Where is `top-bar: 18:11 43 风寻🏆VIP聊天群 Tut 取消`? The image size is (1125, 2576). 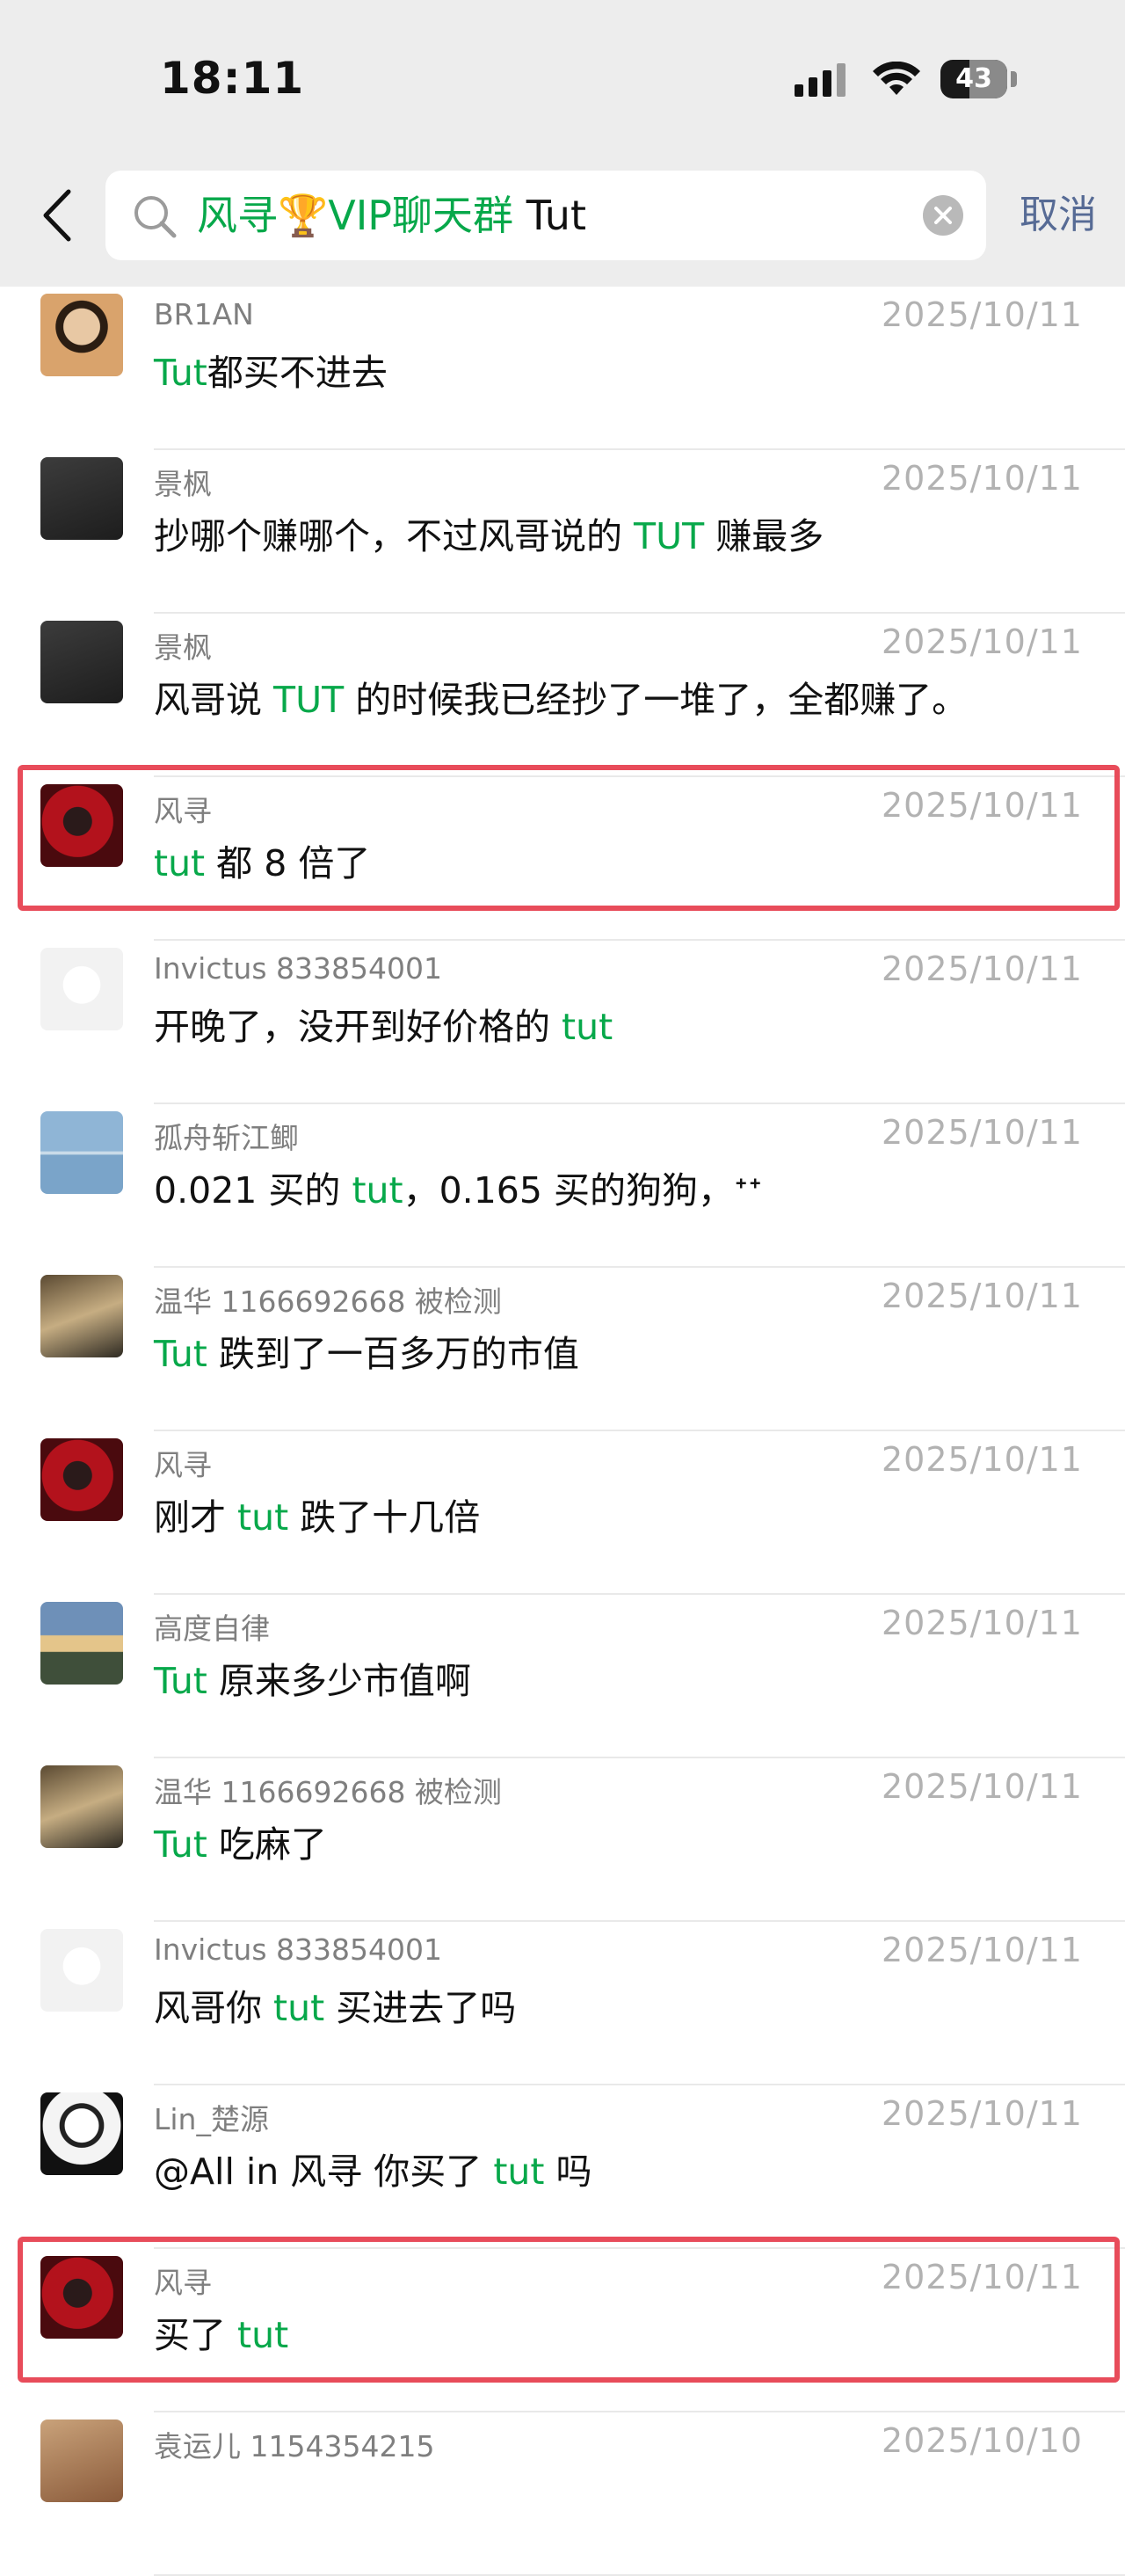
top-bar: 18:11 43 风寻🏆VIP聊天群 Tut 取消 is located at coordinates (562, 143).